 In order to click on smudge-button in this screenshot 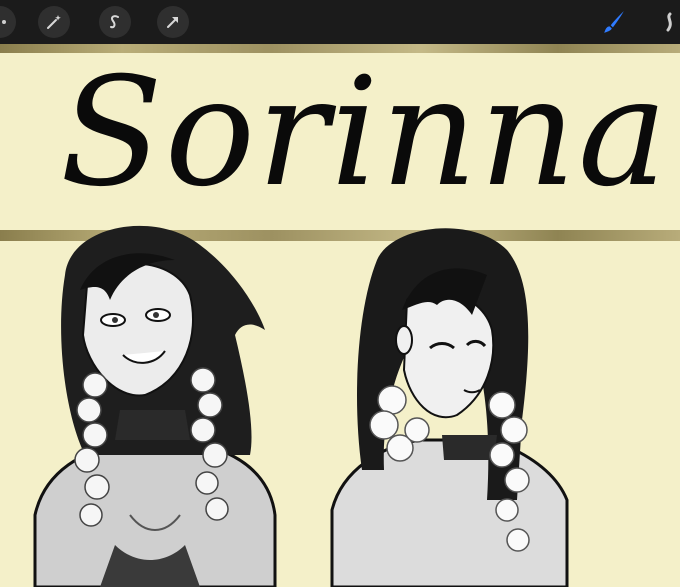, I will do `click(672, 22)`.